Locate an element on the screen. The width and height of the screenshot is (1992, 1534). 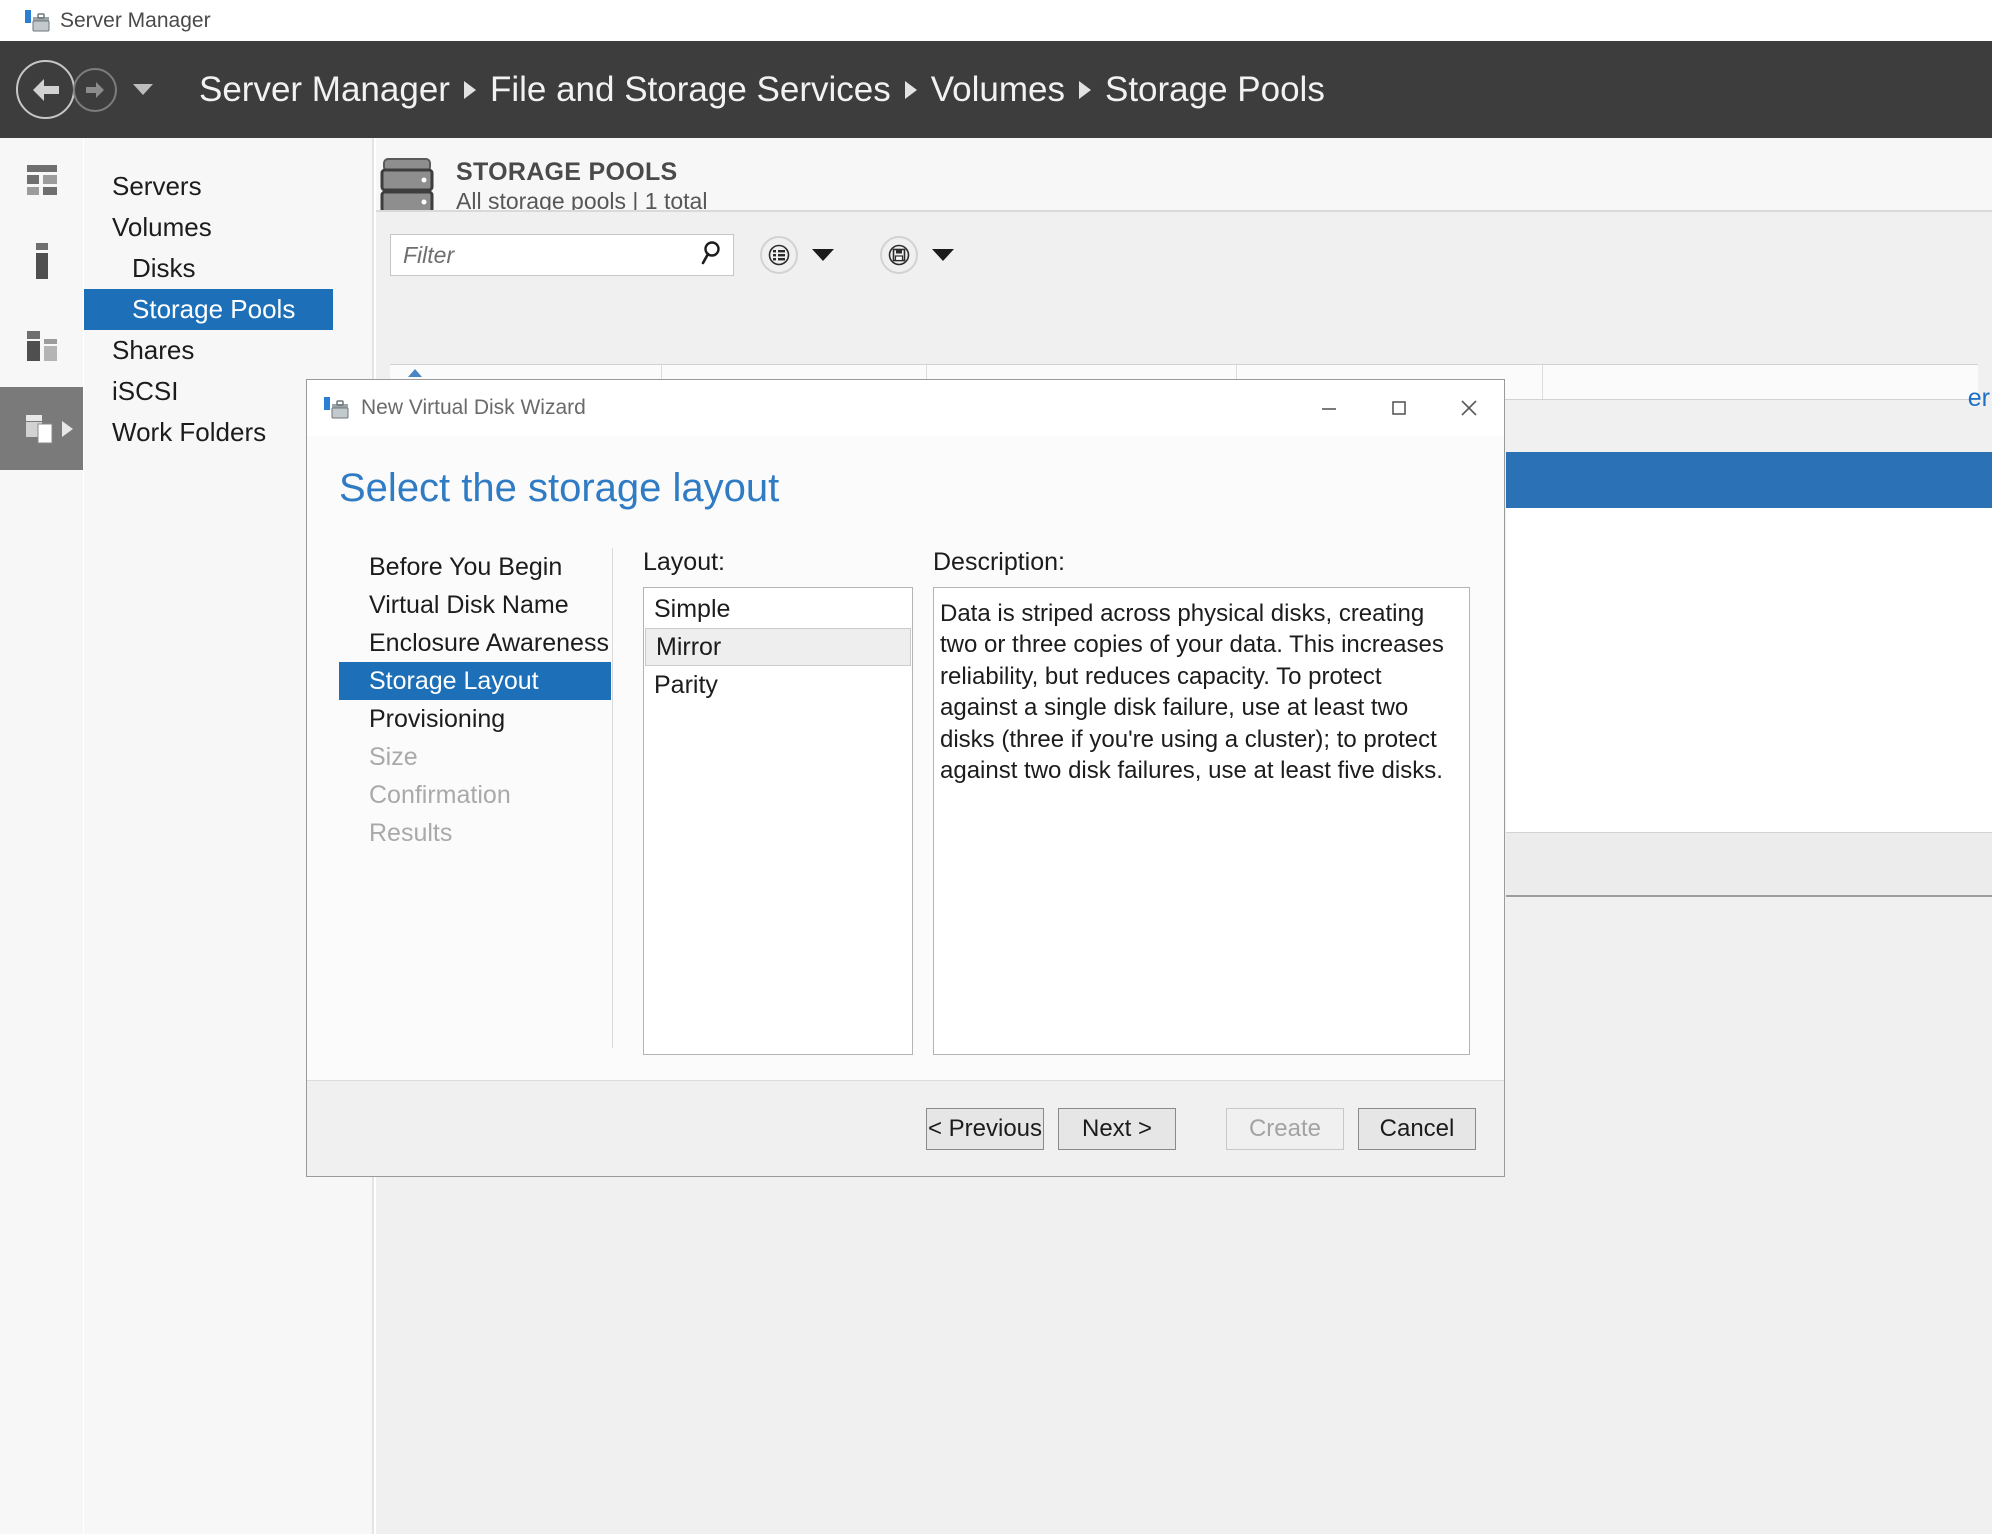
filter-toolbar: Filter is located at coordinates (1184, 244).